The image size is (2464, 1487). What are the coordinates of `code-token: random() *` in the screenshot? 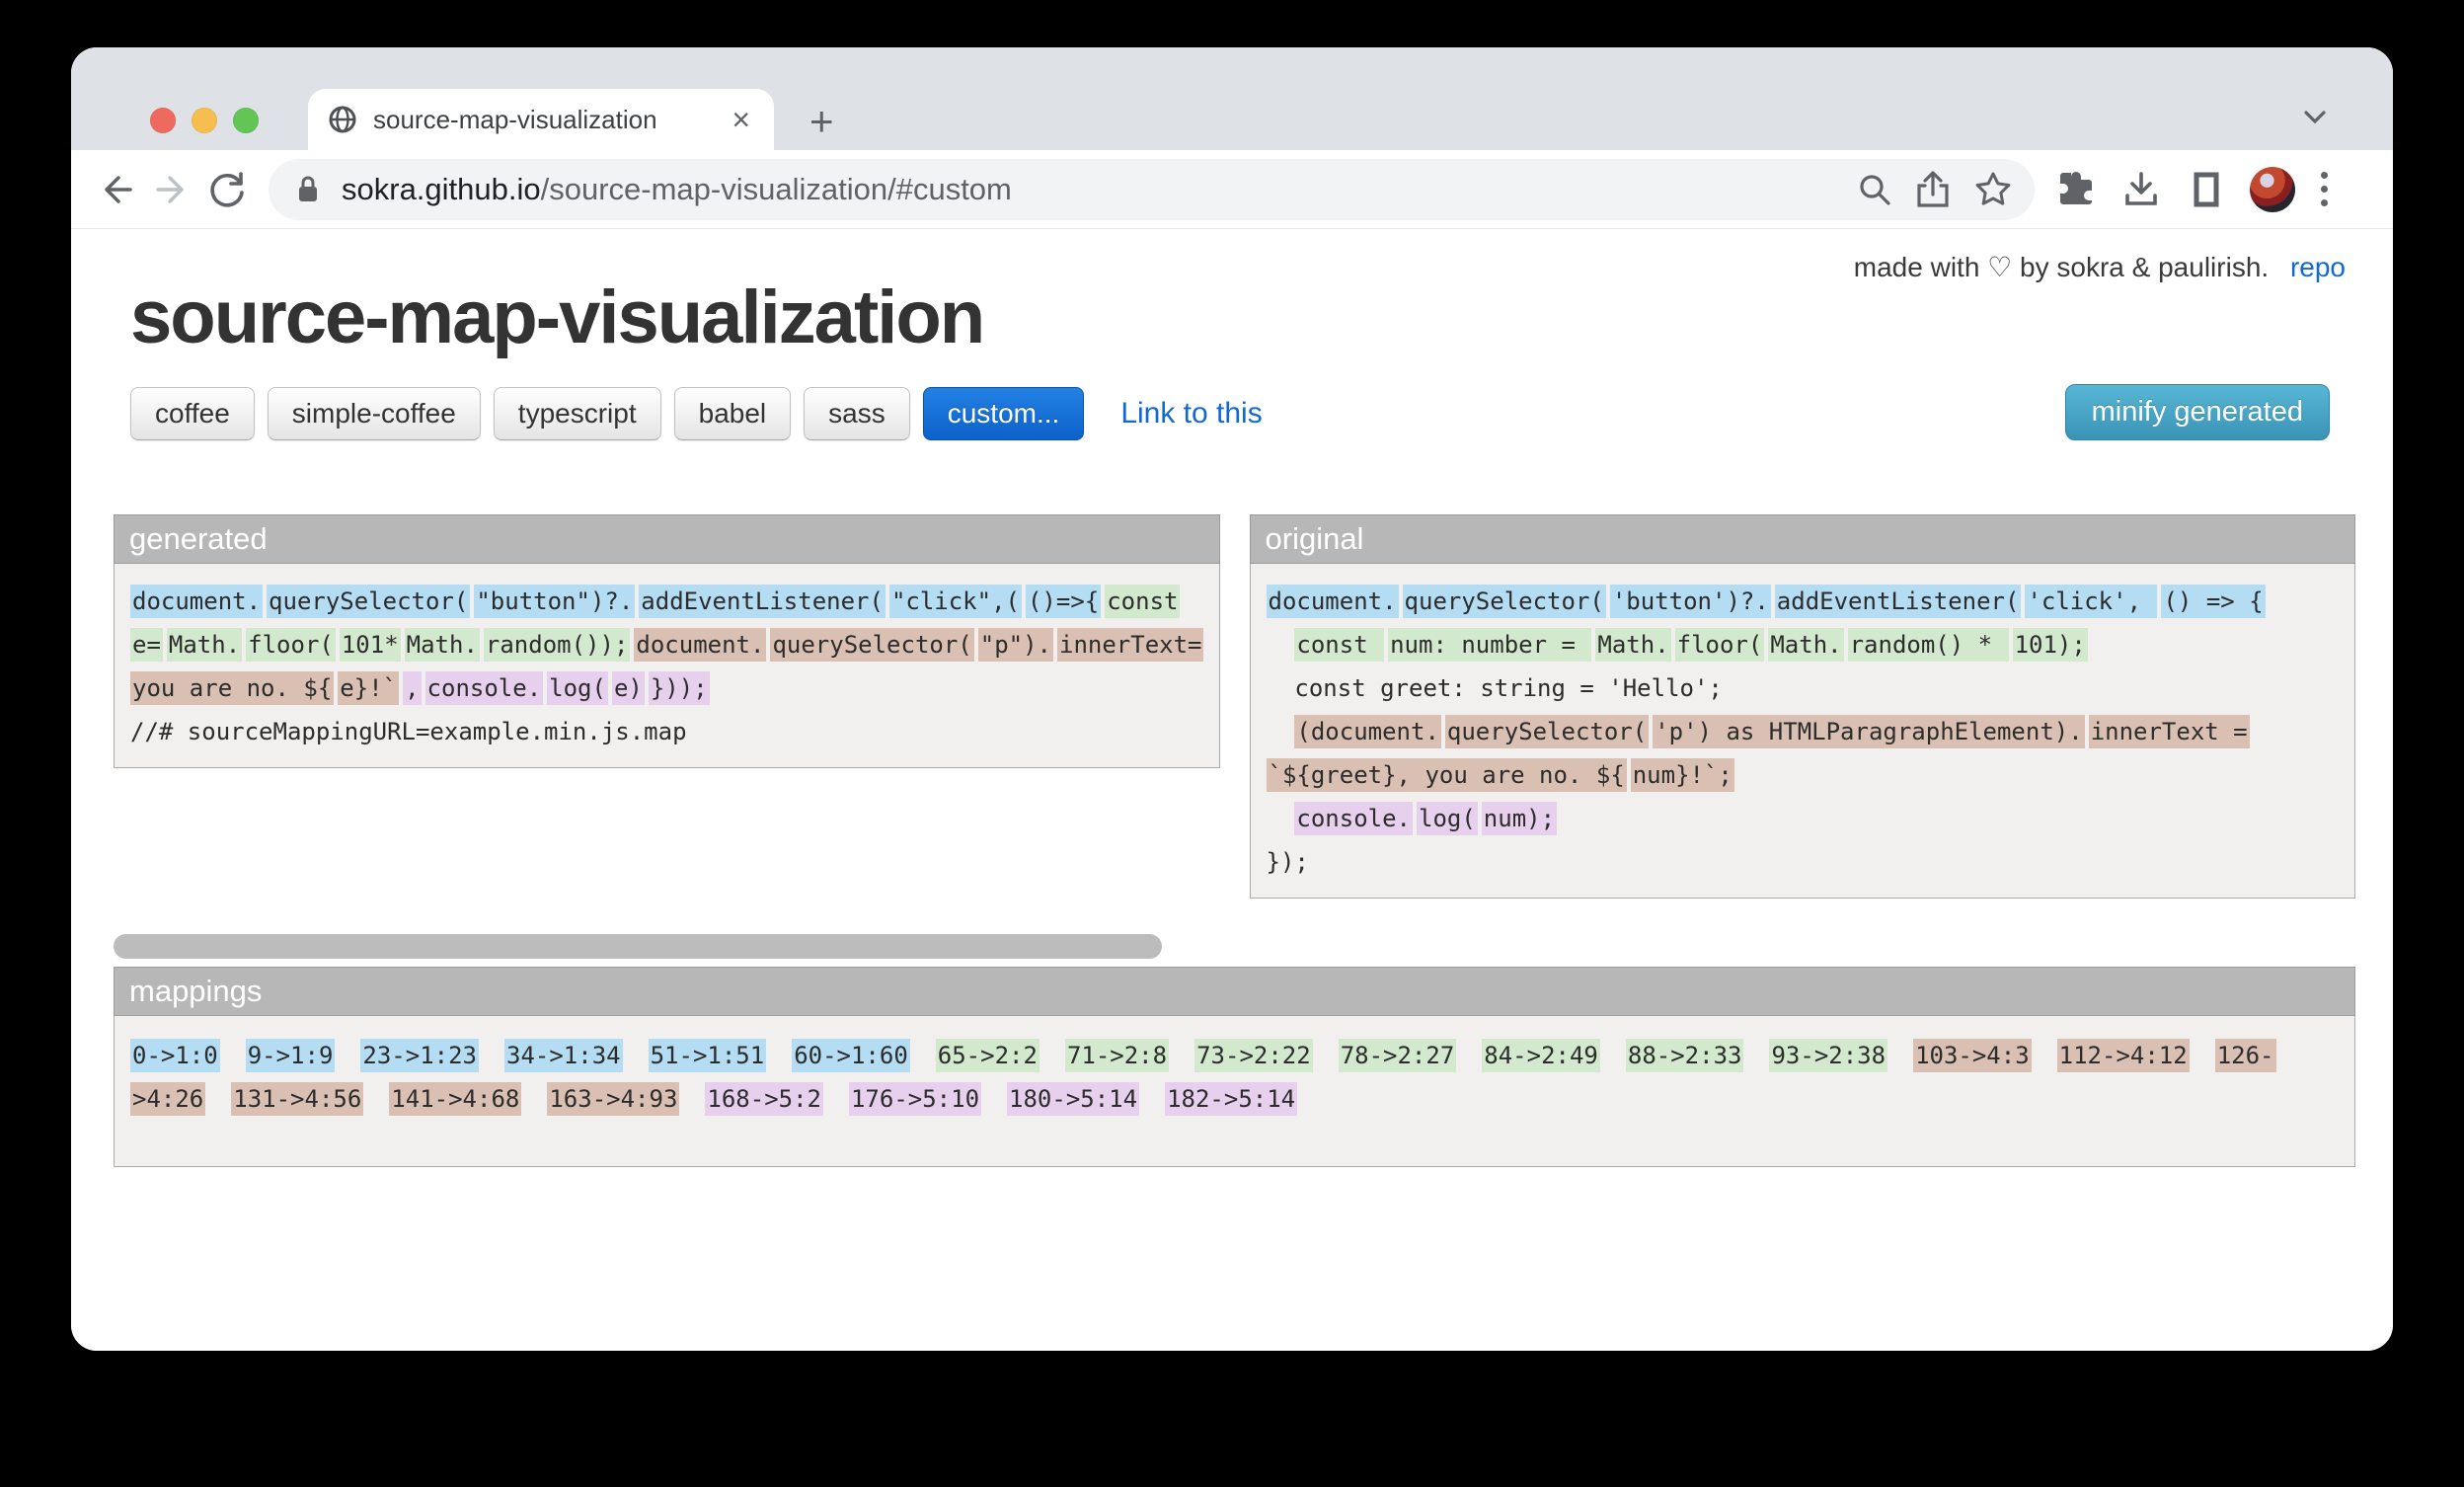 It's located at (1928, 645).